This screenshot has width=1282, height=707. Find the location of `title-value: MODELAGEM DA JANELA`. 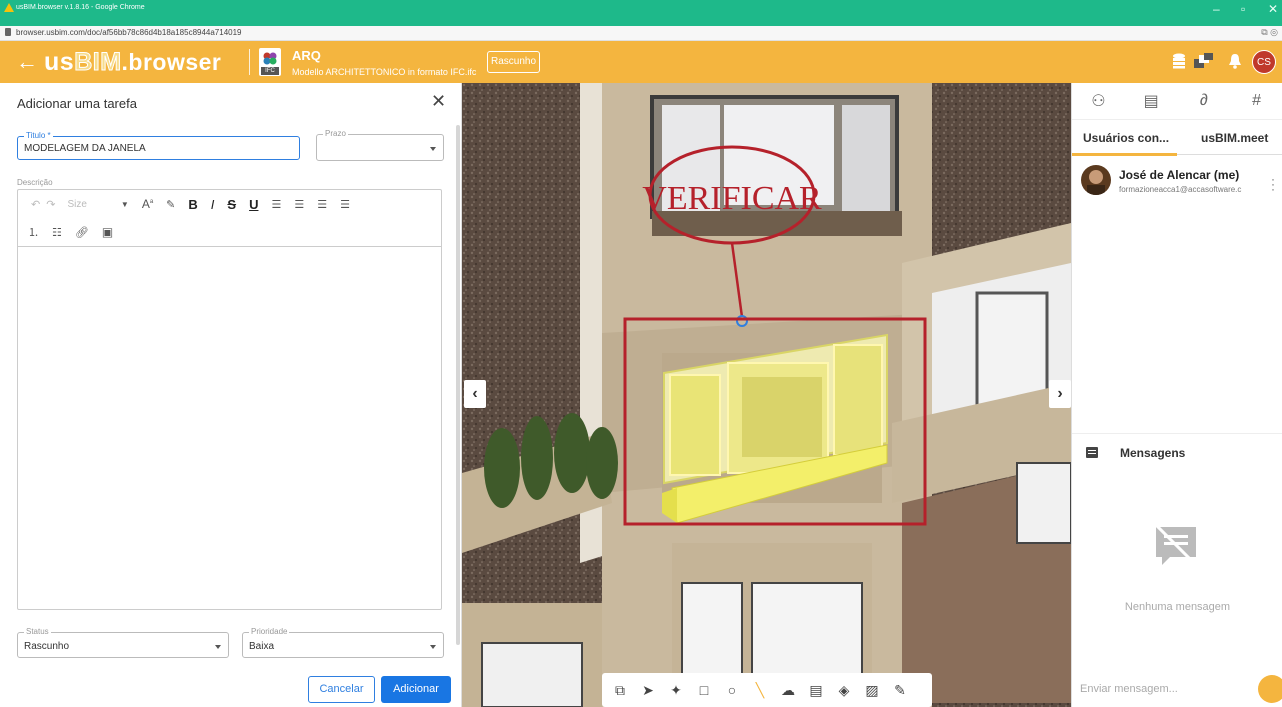

title-value: MODELAGEM DA JANELA is located at coordinates (85, 148).